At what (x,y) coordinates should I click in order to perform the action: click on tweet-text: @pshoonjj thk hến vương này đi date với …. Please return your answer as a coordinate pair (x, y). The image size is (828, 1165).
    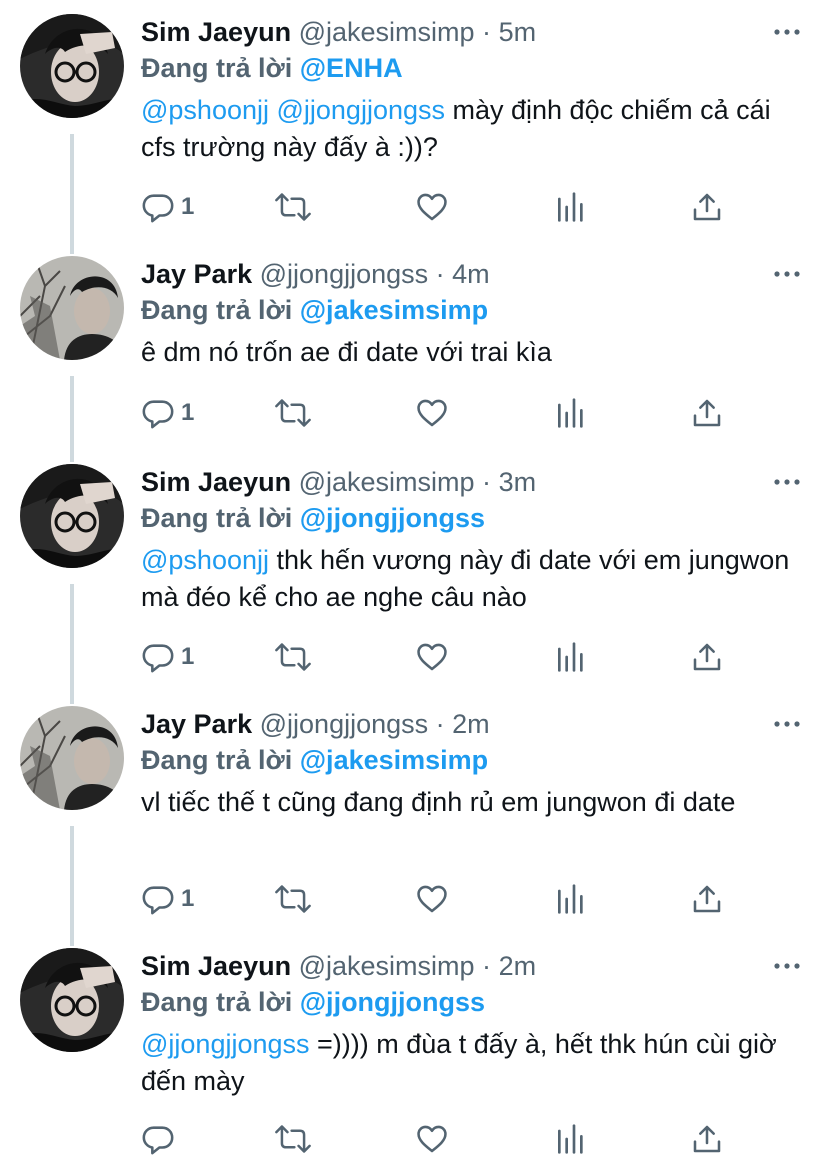
    Looking at the image, I should click on (471, 579).